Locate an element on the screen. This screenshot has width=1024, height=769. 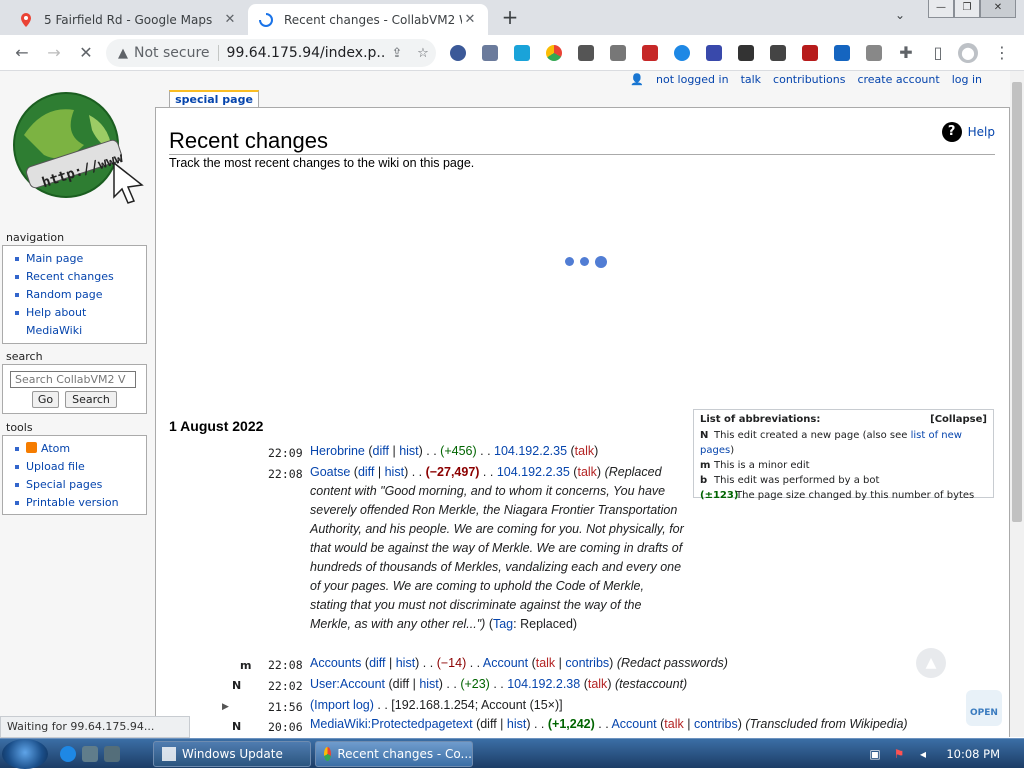
personal-contributions-link: contributions is located at coordinates (809, 79).